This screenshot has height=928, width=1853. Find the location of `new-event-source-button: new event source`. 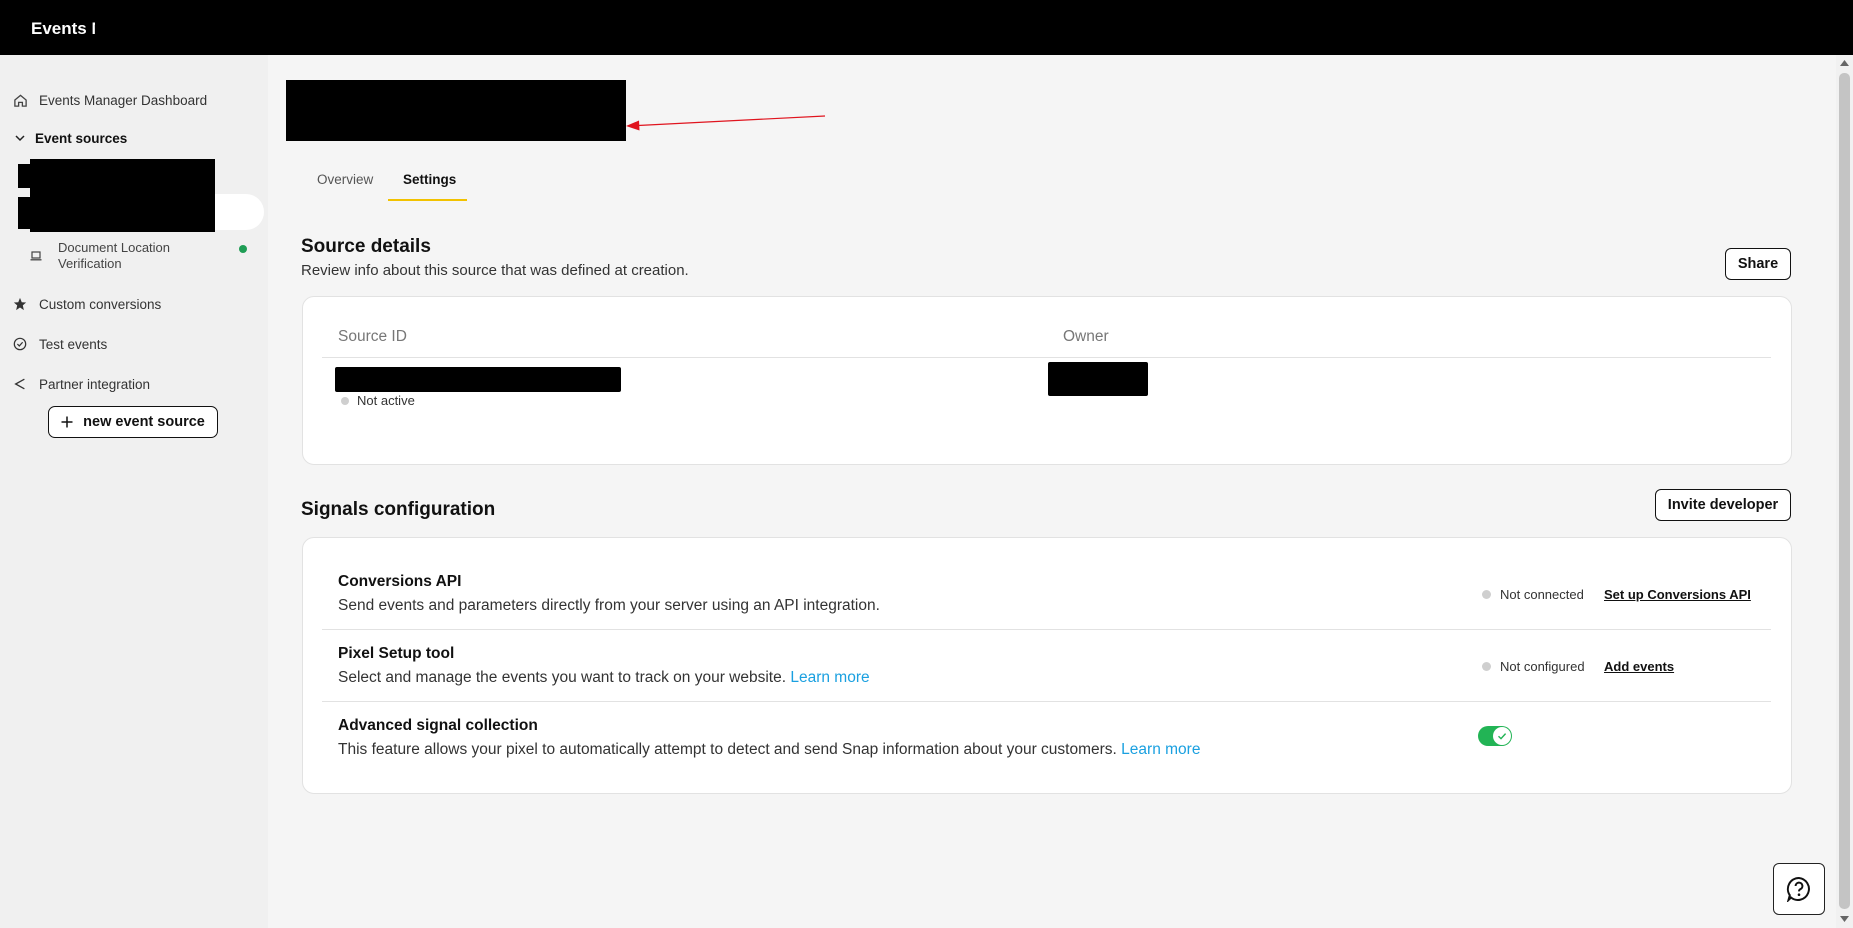

new-event-source-button: new event source is located at coordinates (133, 422).